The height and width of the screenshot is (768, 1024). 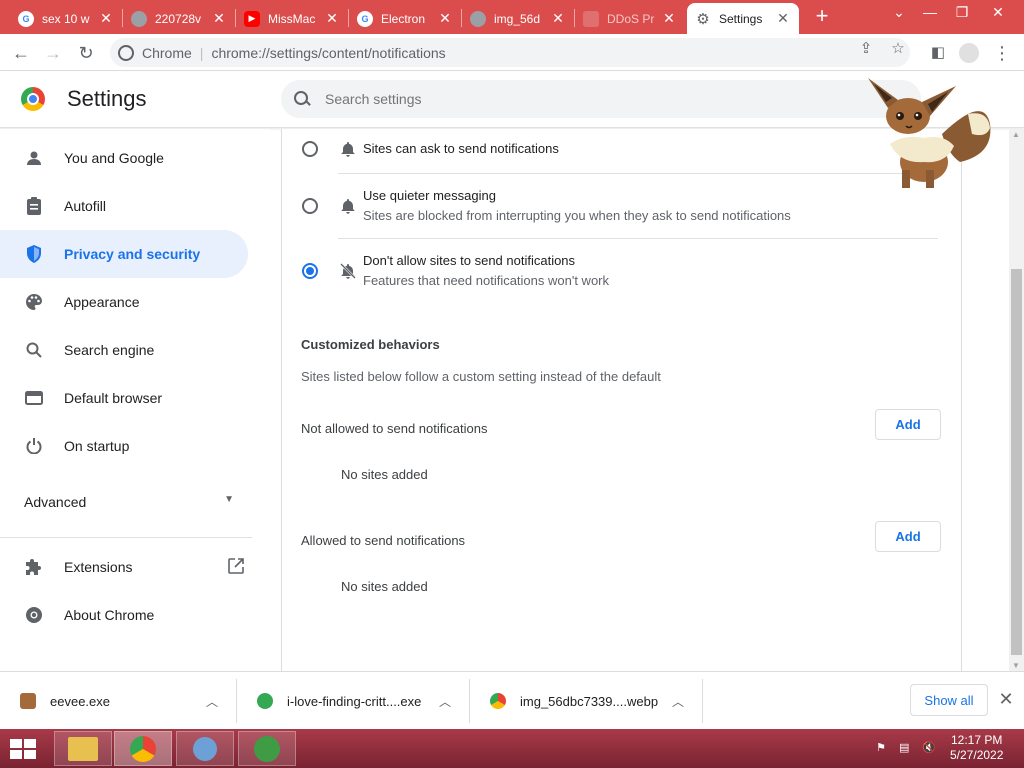 What do you see at coordinates (102, 302) in the screenshot?
I see `sidebar-item-label: Appearance` at bounding box center [102, 302].